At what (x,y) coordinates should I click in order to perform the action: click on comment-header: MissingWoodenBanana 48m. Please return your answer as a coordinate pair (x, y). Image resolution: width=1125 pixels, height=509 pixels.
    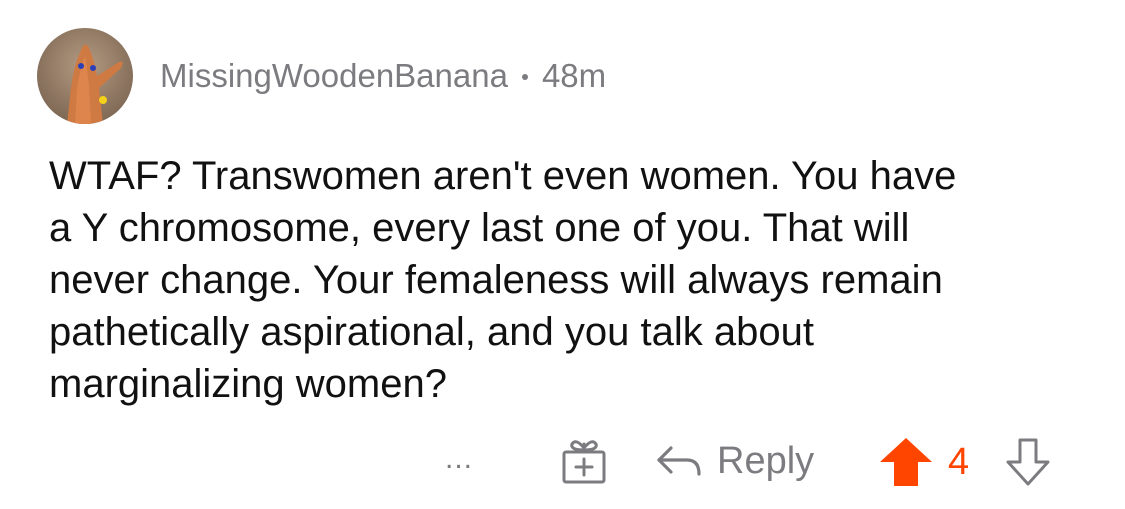
    Looking at the image, I should click on (383, 76).